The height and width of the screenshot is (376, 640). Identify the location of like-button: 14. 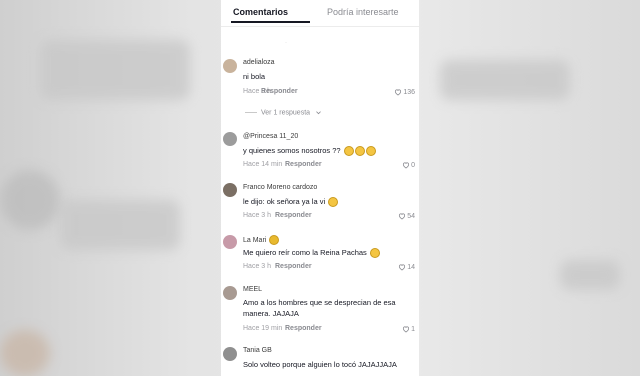
(406, 267).